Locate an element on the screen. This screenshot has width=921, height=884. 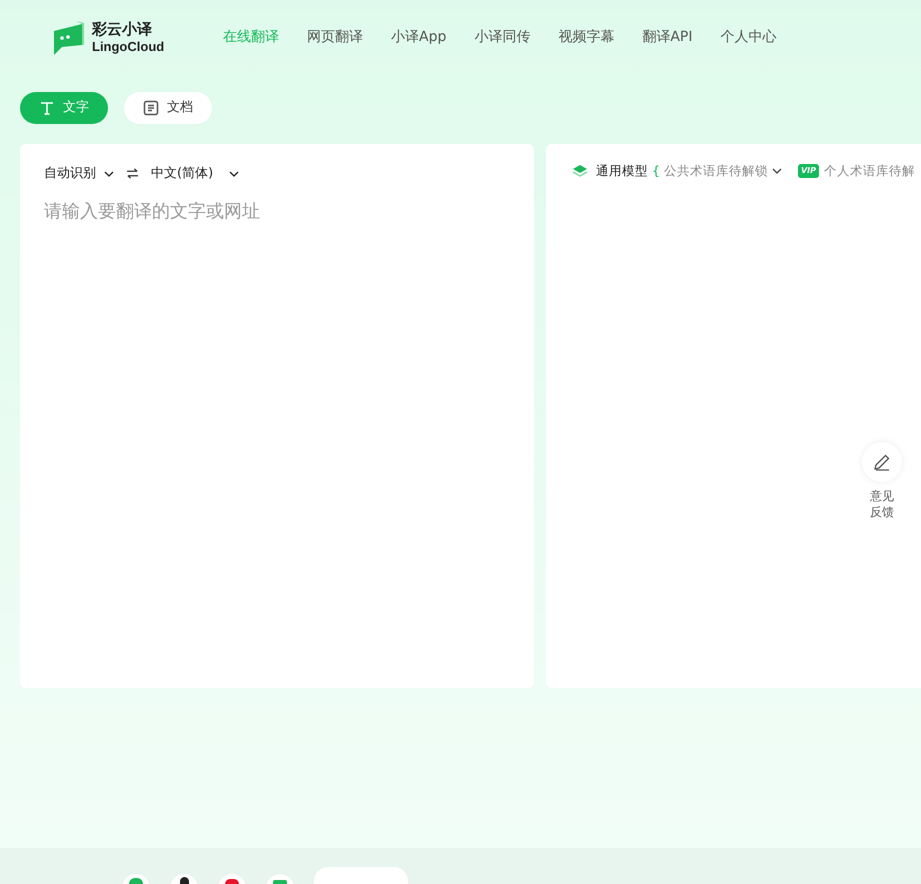
source-language-dropdown: 自动识别 is located at coordinates (79, 174).